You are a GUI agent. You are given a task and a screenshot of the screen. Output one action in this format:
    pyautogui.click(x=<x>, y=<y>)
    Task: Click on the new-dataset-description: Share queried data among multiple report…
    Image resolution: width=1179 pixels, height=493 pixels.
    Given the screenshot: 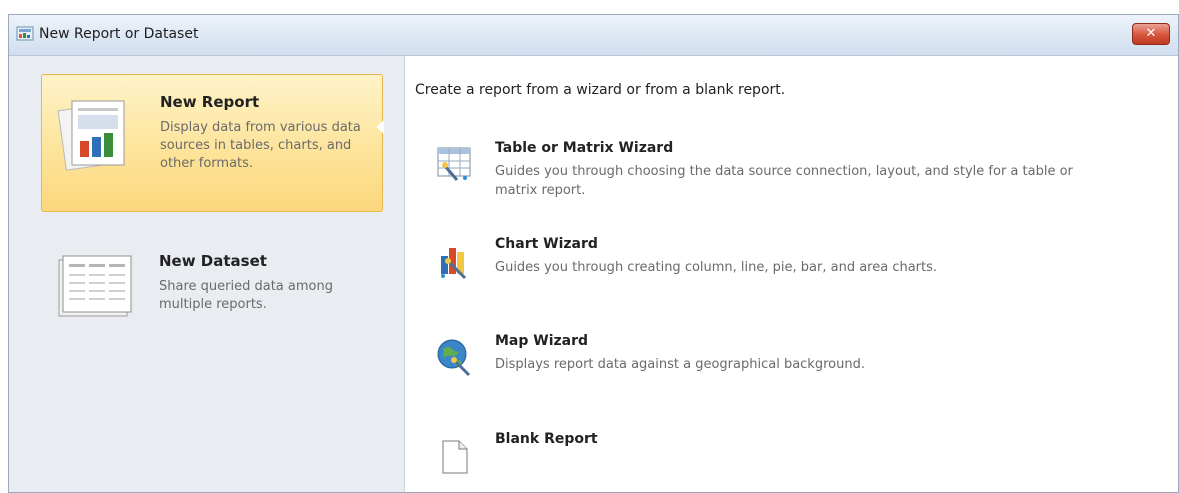 What is the action you would take?
    pyautogui.click(x=246, y=295)
    